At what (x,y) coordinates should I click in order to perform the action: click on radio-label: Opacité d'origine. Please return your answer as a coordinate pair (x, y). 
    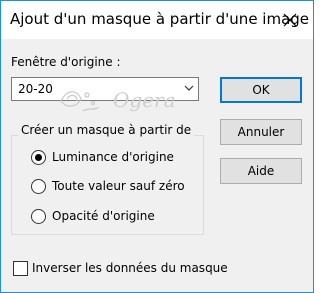
    Looking at the image, I should click on (103, 216).